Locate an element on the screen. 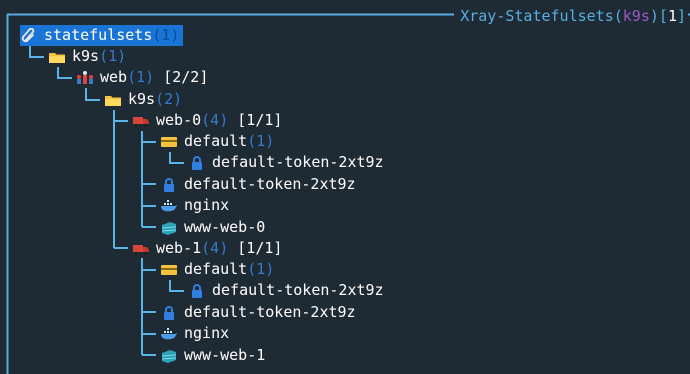 The image size is (690, 374). tree-node-volume: www-web-1 is located at coordinates (212, 355).